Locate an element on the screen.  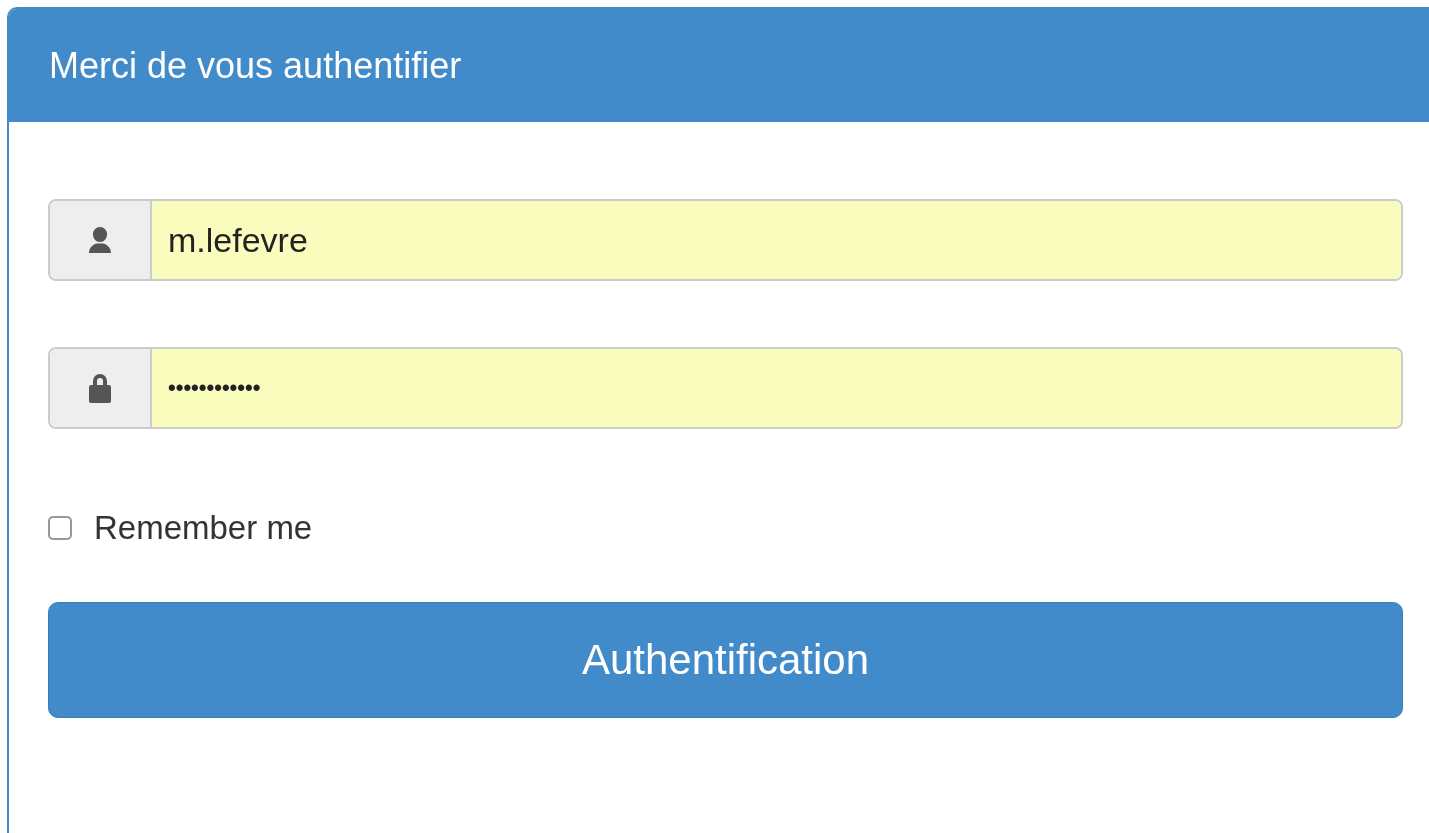
remember-label: Remember me is located at coordinates (203, 528).